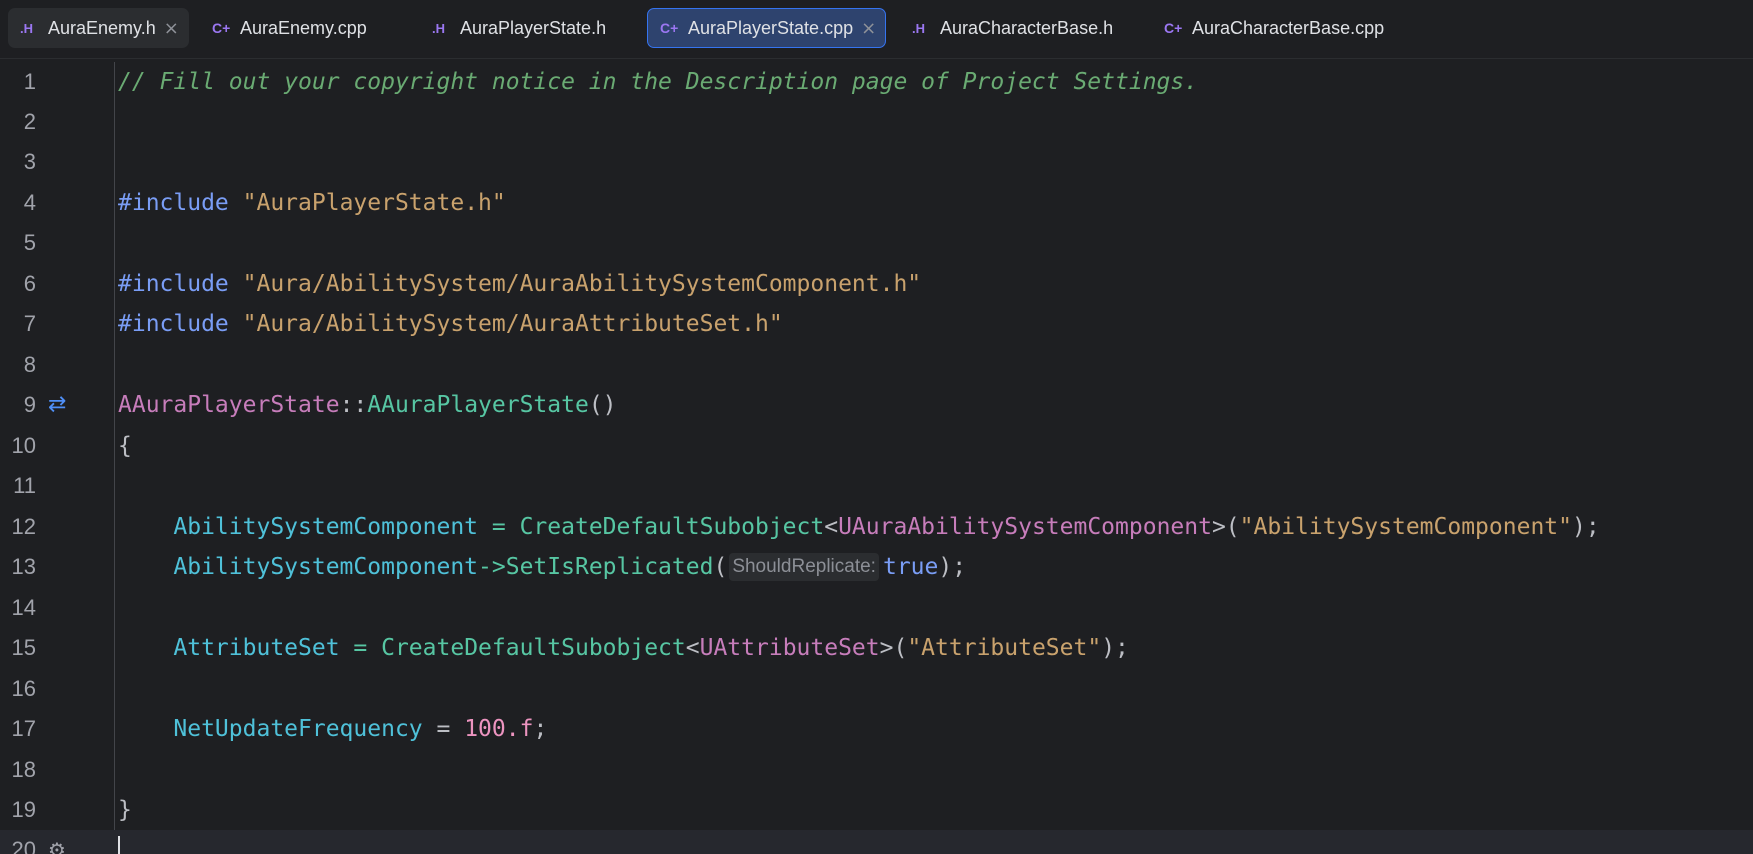  Describe the element at coordinates (29, 323) in the screenshot. I see `line-number: 7` at that location.